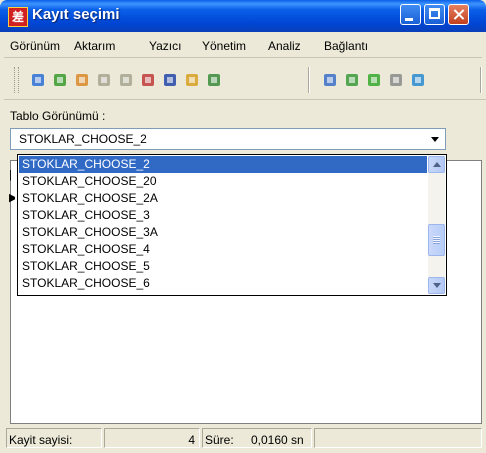  Describe the element at coordinates (83, 139) in the screenshot. I see `view-combobox-value: STOKLAR_CHOOSE_2` at that location.